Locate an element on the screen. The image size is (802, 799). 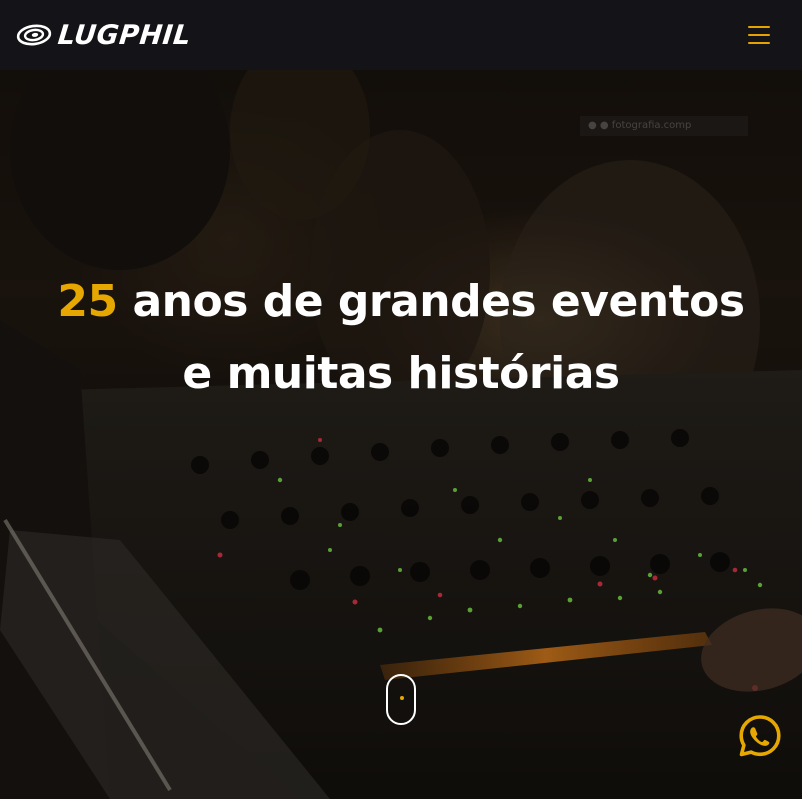
site-logo: LUGPHIL is located at coordinates (104, 35).